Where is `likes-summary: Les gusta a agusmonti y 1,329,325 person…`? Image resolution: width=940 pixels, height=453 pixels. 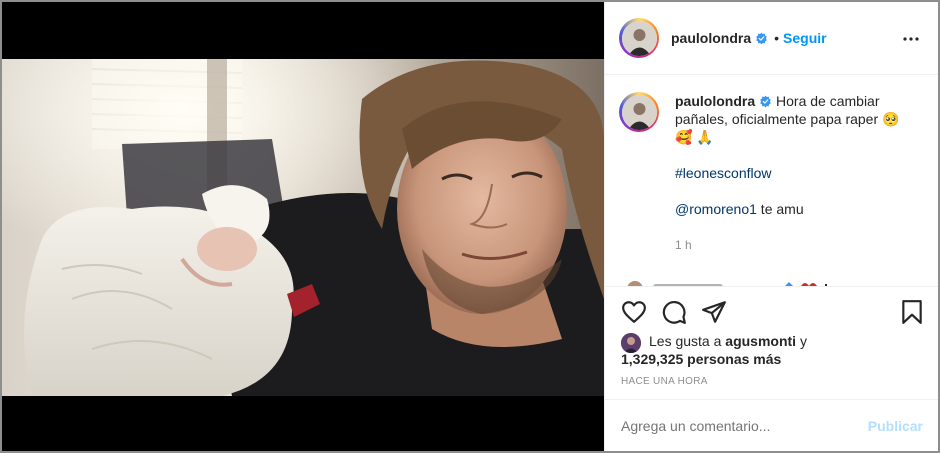 likes-summary: Les gusta a agusmonti y 1,329,325 person… is located at coordinates (771, 350).